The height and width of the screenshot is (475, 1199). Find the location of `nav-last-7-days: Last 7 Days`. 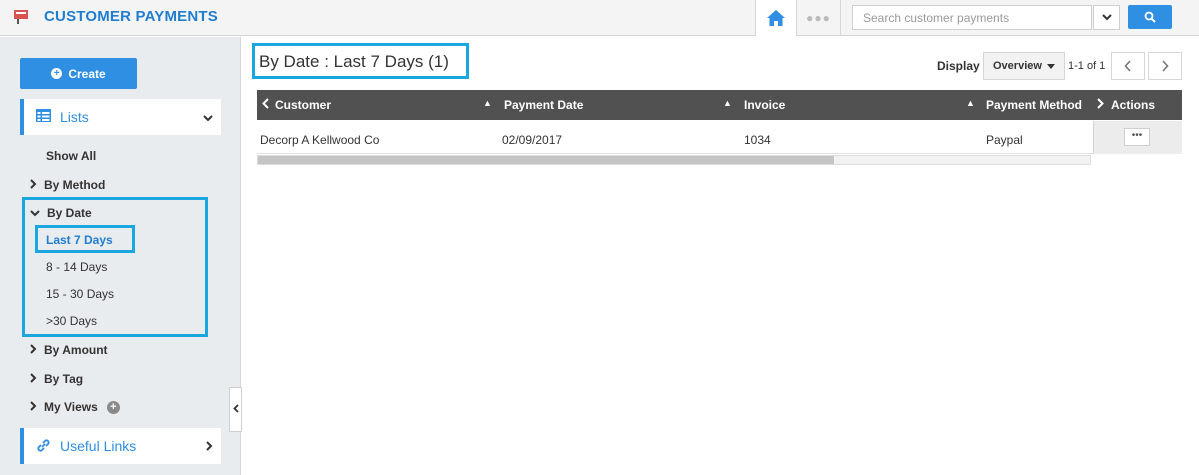

nav-last-7-days: Last 7 Days is located at coordinates (79, 240).